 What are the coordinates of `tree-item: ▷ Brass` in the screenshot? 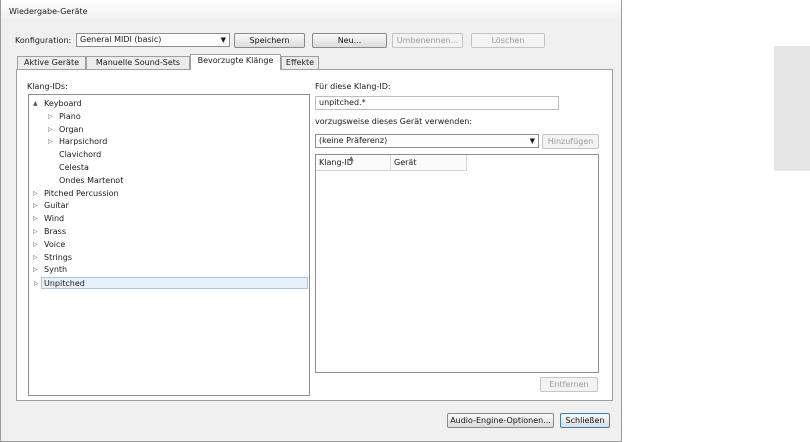 It's located at (169, 232).